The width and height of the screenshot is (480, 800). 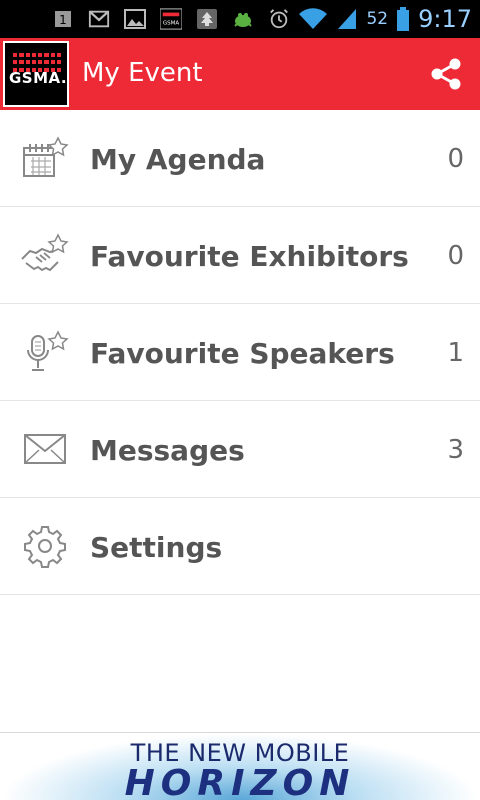 I want to click on alarm-icon, so click(x=279, y=19).